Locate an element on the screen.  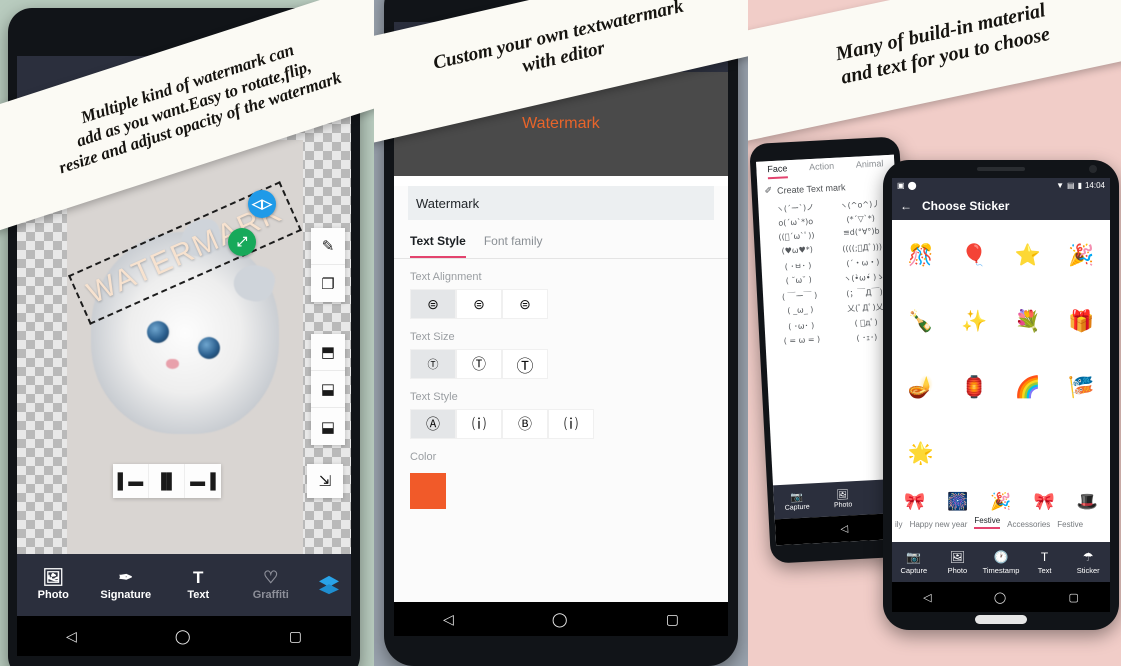
list-item: ((ﾟ´ω`ﾟ)) is located at coordinates (796, 236).